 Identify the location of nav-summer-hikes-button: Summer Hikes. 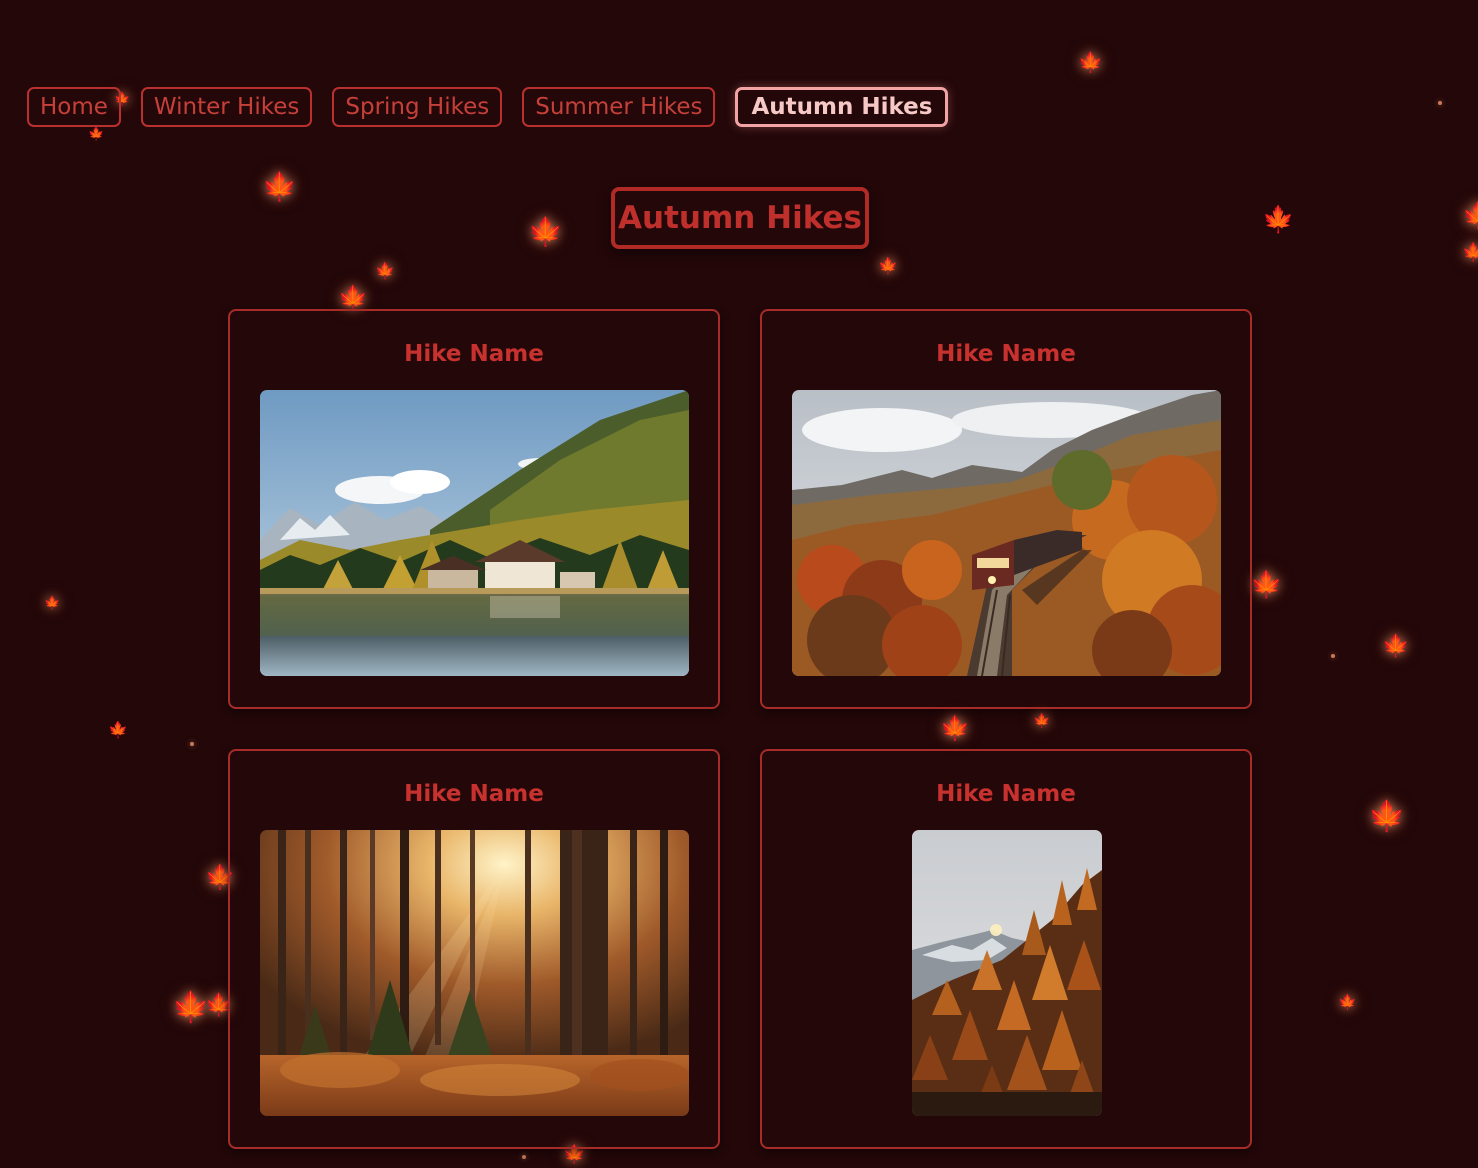
(619, 107).